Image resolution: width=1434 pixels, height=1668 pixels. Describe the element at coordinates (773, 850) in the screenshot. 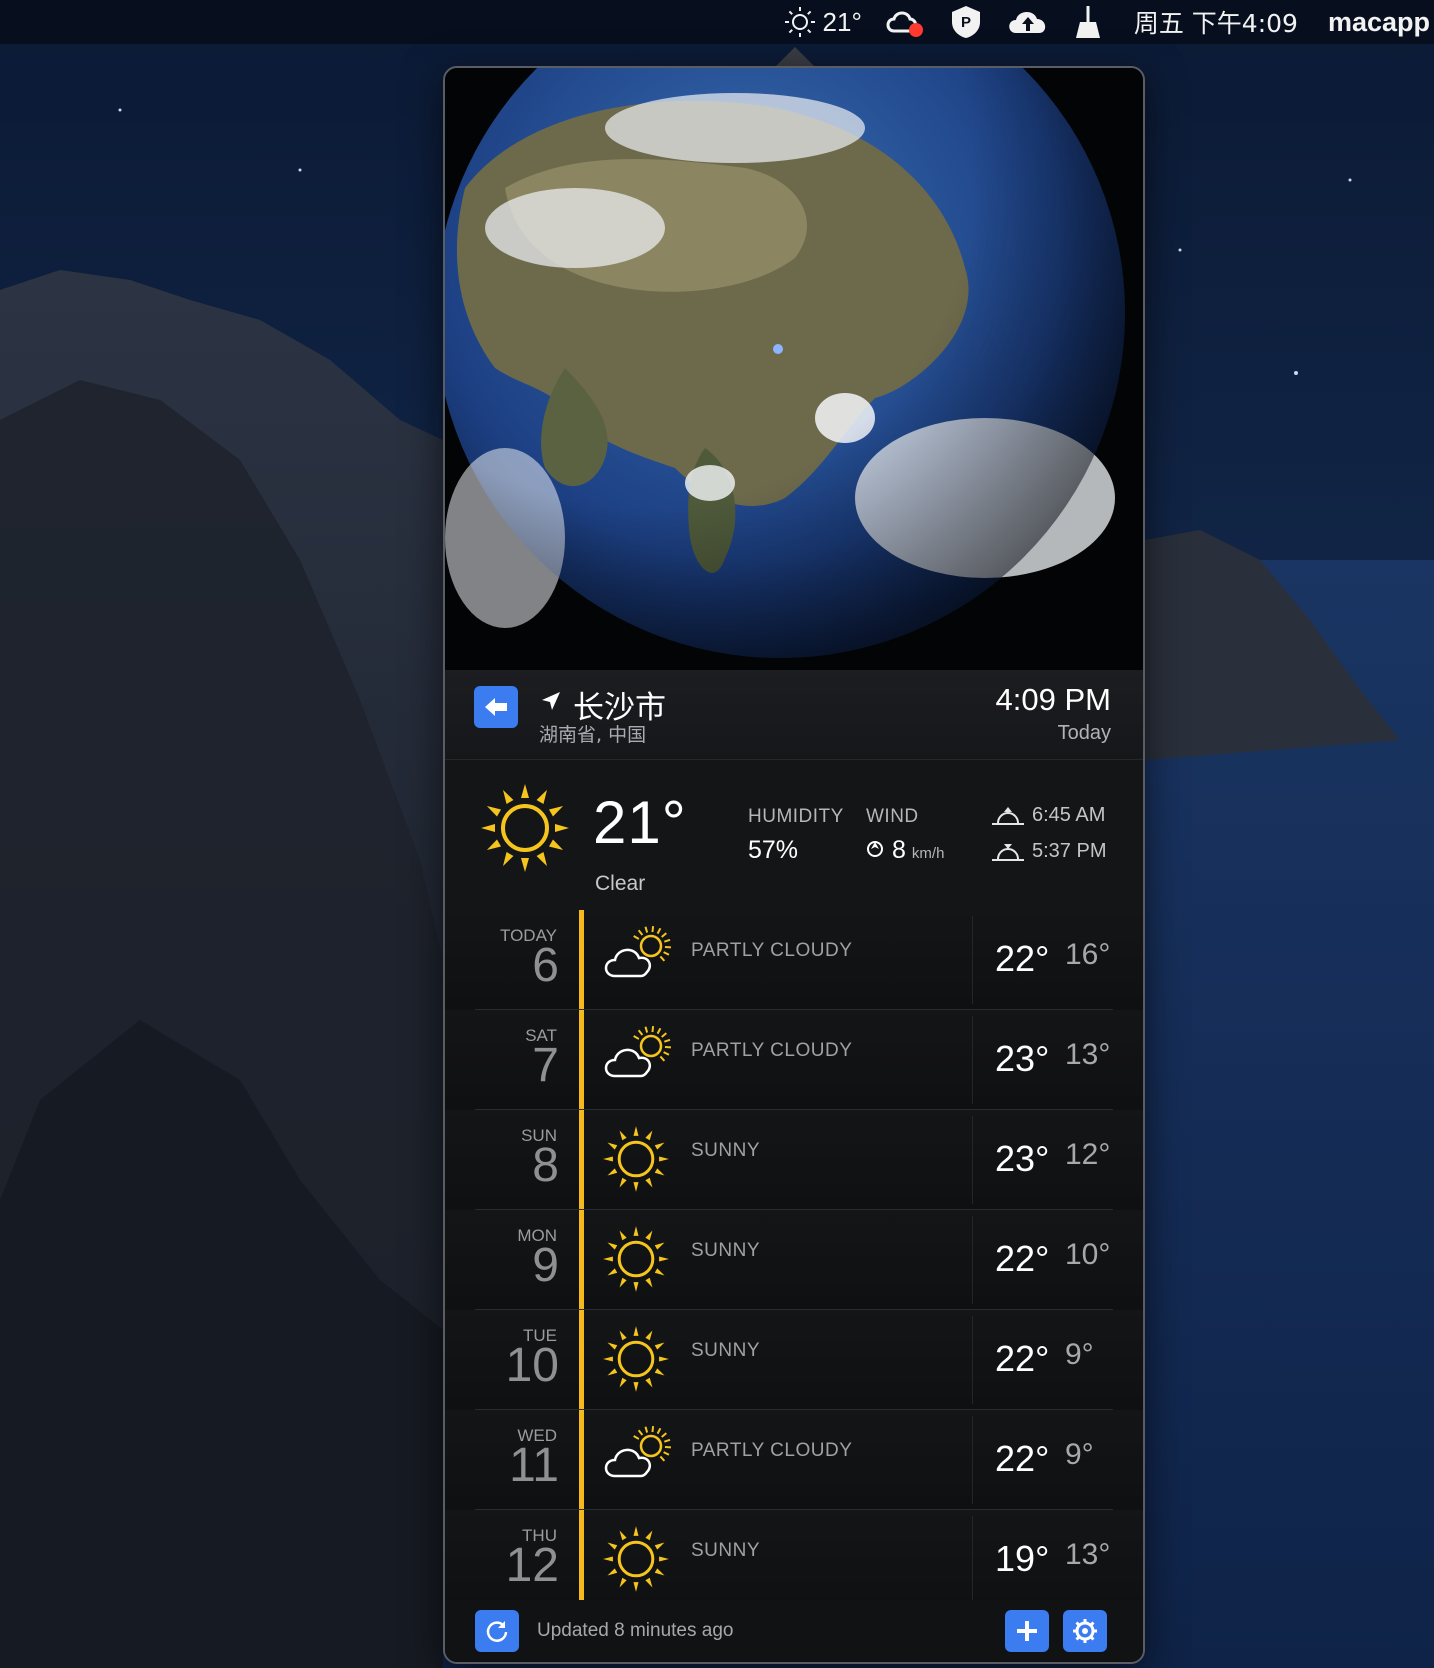

I see `humidity-value: 57%` at that location.